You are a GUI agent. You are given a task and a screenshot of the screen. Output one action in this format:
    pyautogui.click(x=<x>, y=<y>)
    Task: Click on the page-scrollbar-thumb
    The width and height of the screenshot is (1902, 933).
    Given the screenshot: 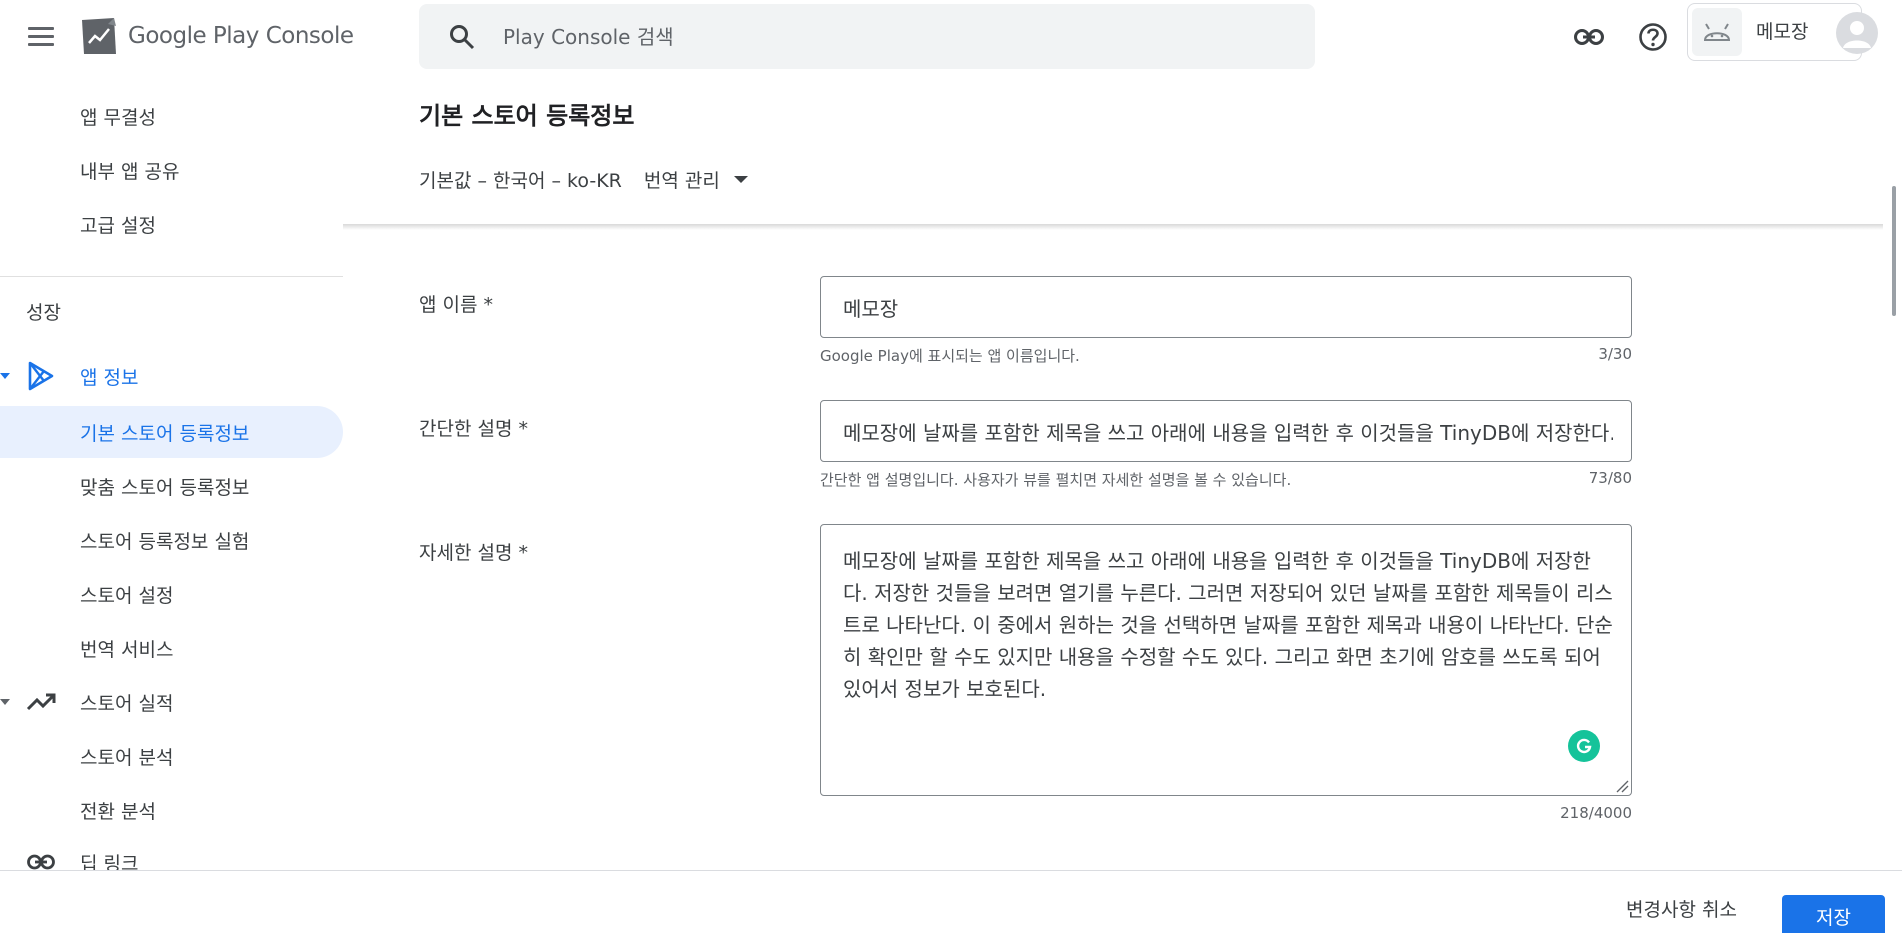 What is the action you would take?
    pyautogui.click(x=1894, y=251)
    